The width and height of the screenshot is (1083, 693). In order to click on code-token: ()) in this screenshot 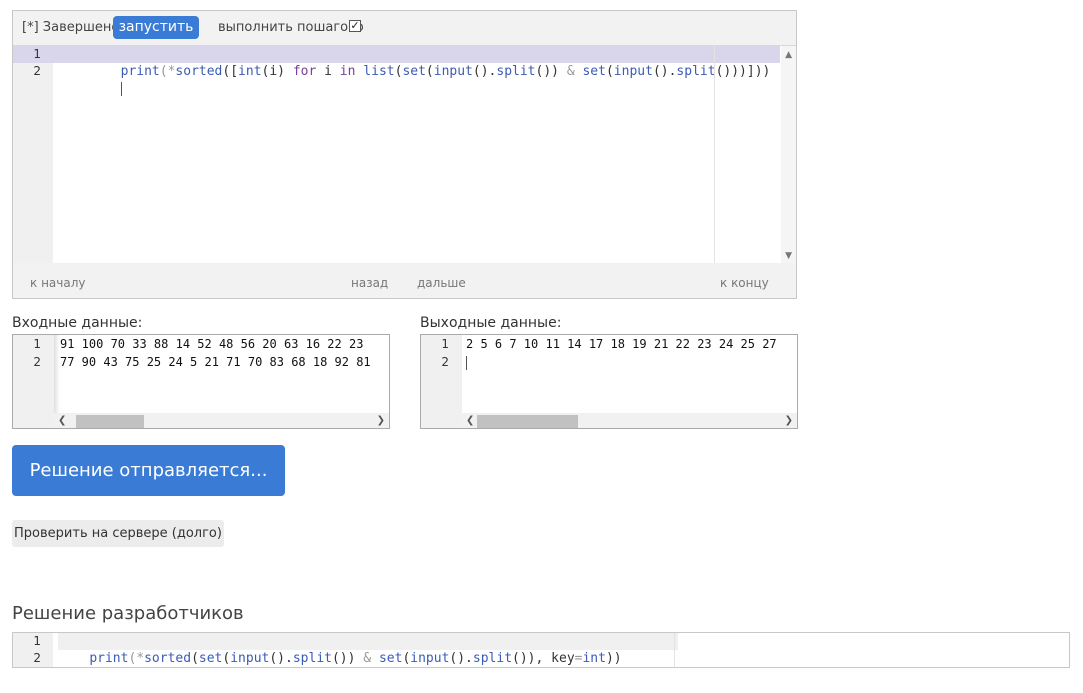, I will do `click(343, 658)`.